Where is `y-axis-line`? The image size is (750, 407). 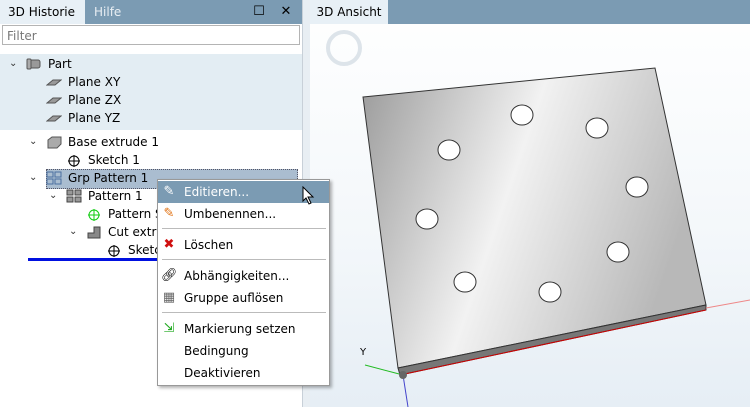
y-axis-line is located at coordinates (384, 370).